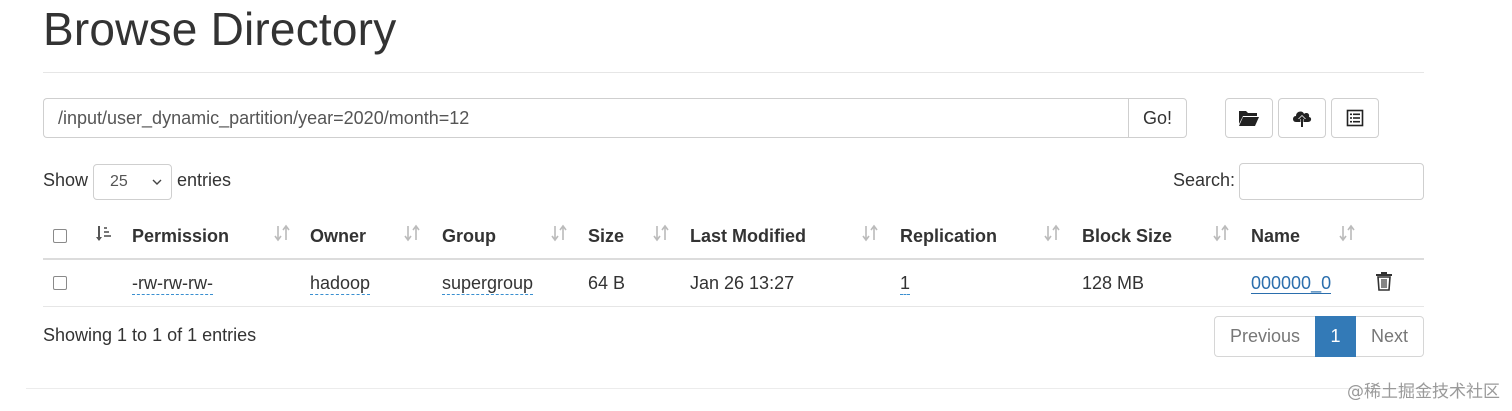 This screenshot has height=411, width=1512. What do you see at coordinates (180, 236) in the screenshot?
I see `column-header-permission: Permission` at bounding box center [180, 236].